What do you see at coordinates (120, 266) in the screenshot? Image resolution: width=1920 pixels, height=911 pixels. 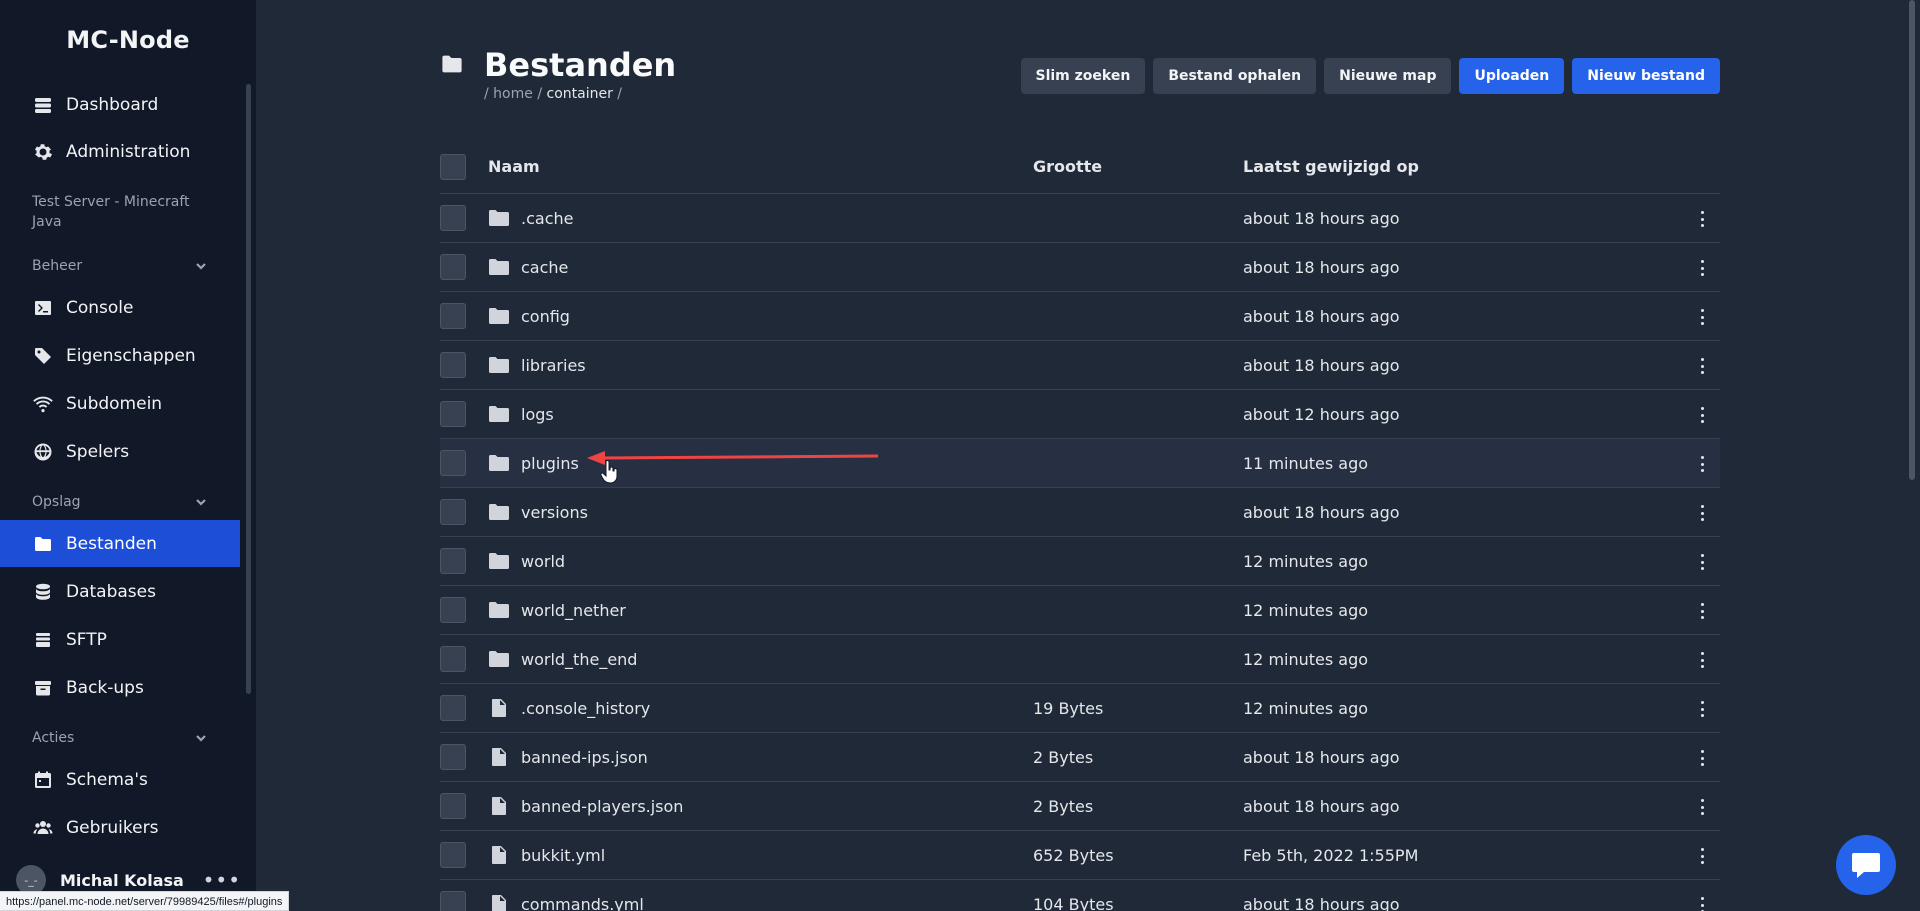 I see `section-beheer: Beheer` at bounding box center [120, 266].